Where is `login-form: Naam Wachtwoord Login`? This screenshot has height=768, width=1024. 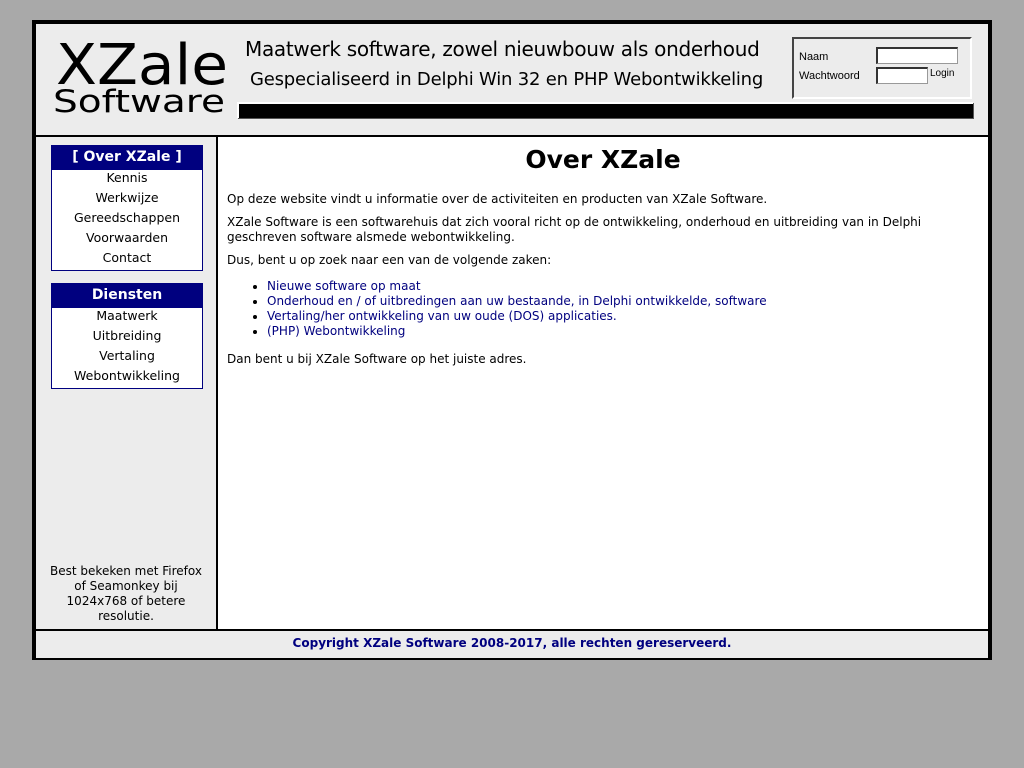
login-form: Naam Wachtwoord Login is located at coordinates (882, 68).